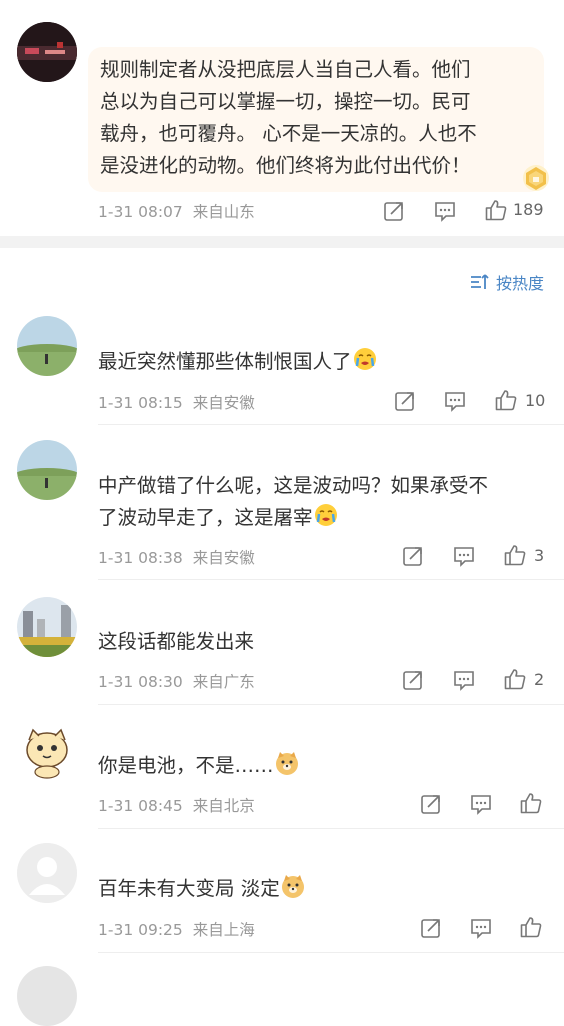  I want to click on avatar-default, so click(47, 873).